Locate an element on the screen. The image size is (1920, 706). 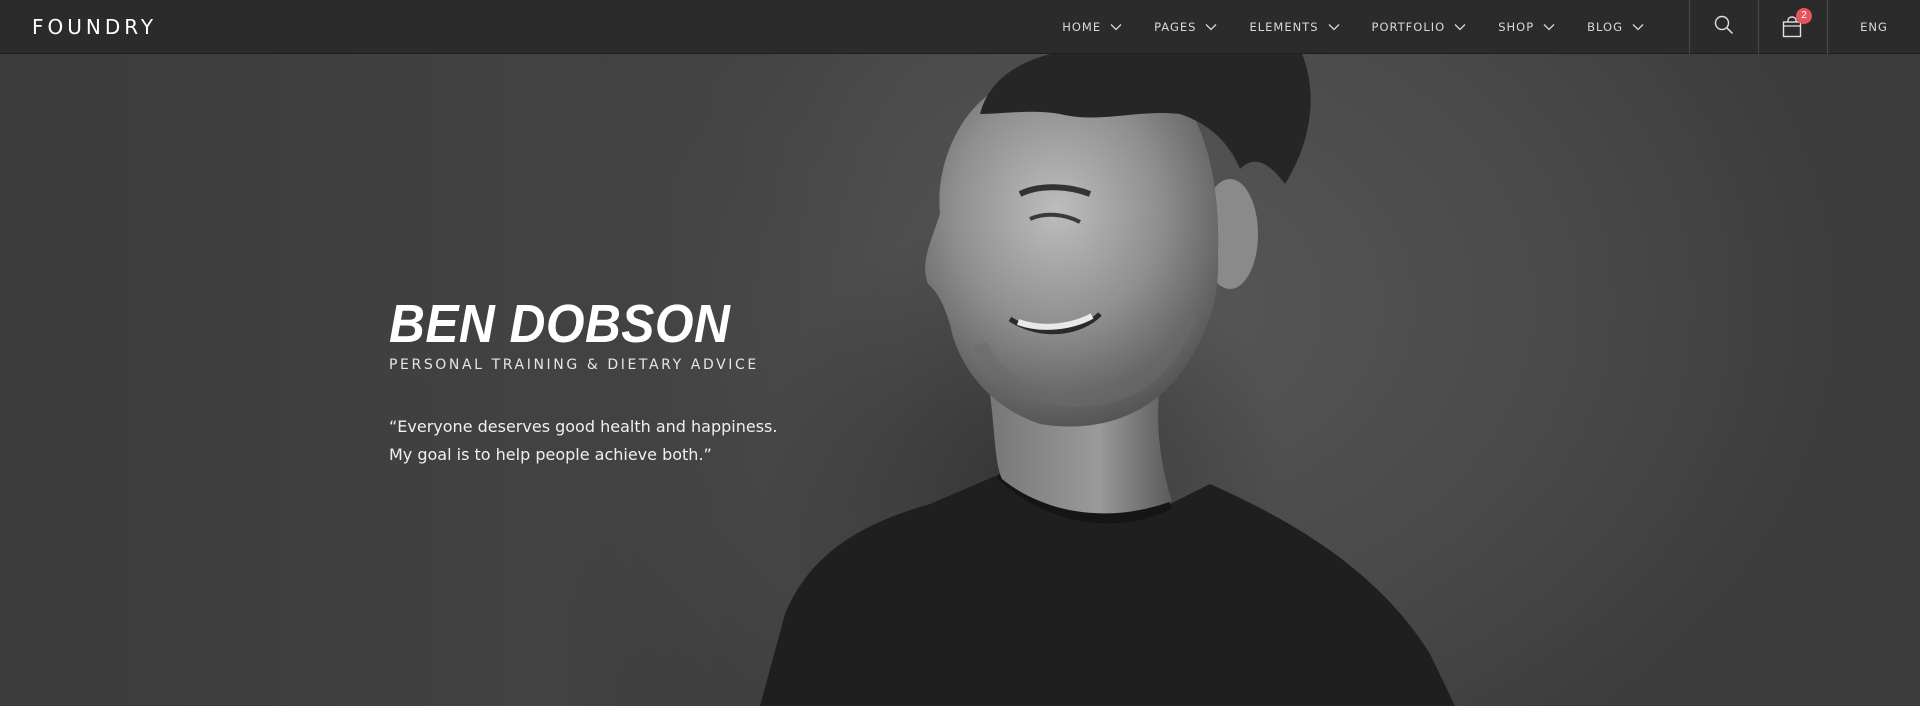
main-menu: HOME PAGES ELEMENTS PORTFOLIO SHOP BLOG is located at coordinates (1353, 27).